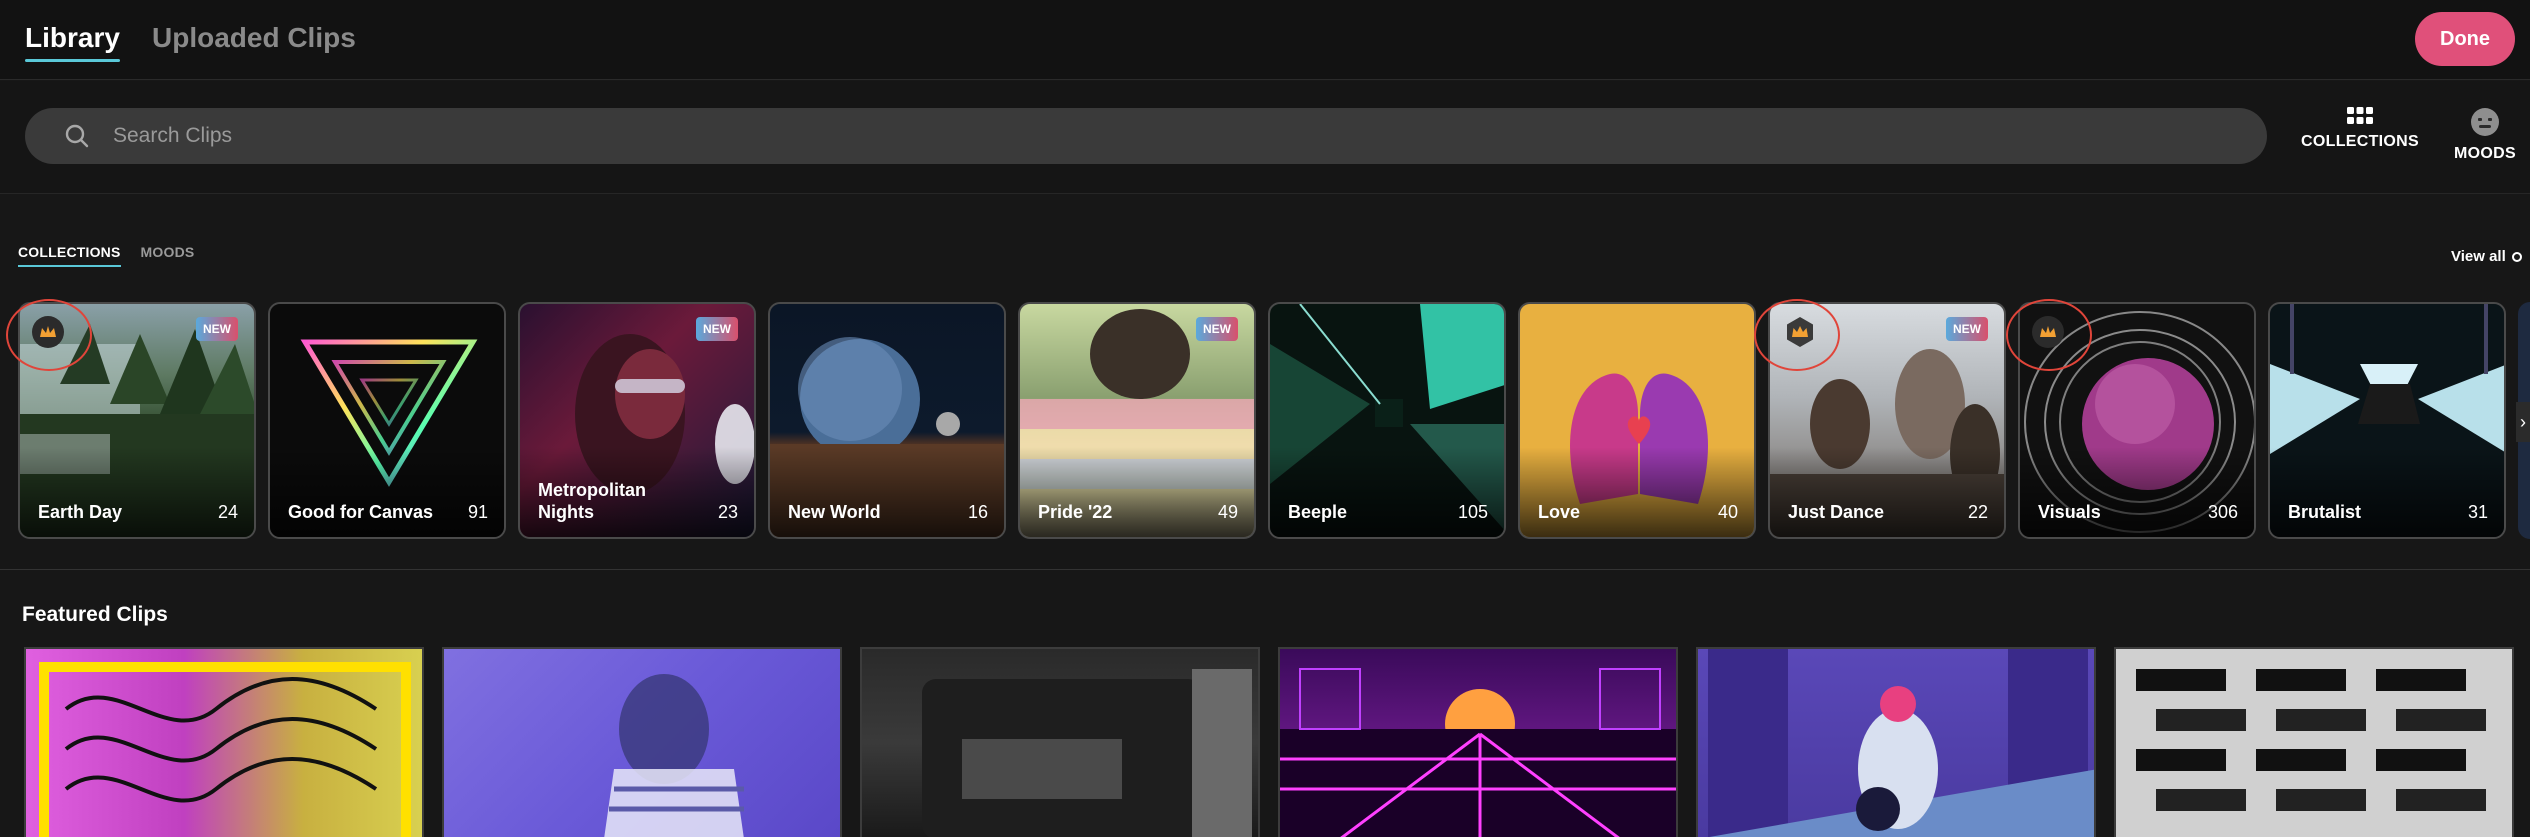 This screenshot has height=837, width=2530. Describe the element at coordinates (1163, 136) in the screenshot. I see `search-input` at that location.